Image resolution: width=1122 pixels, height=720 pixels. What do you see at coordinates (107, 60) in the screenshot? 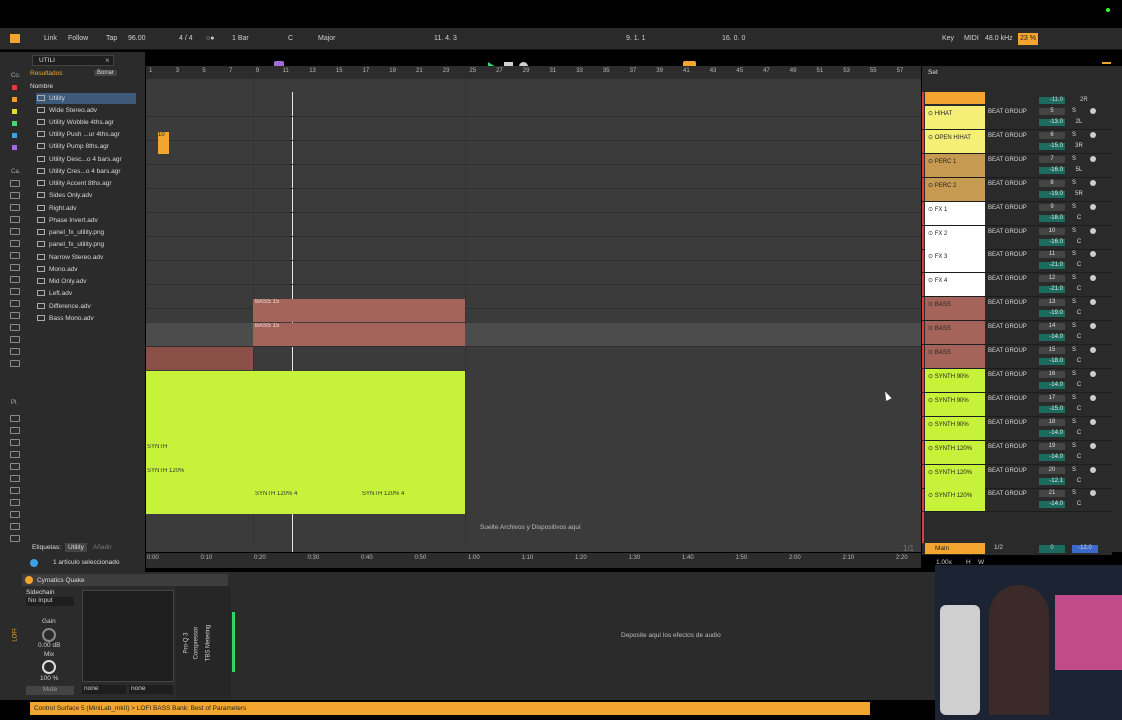
I see `search-clear-icon: ×` at bounding box center [107, 60].